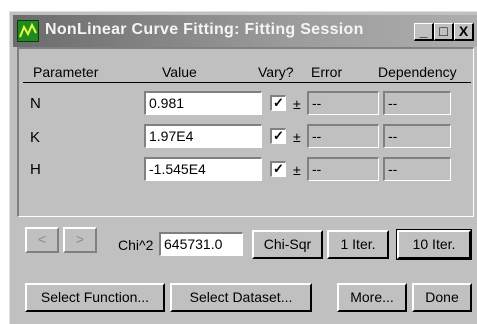 The width and height of the screenshot is (477, 324). I want to click on vary-checkbox-h: ✓, so click(278, 169).